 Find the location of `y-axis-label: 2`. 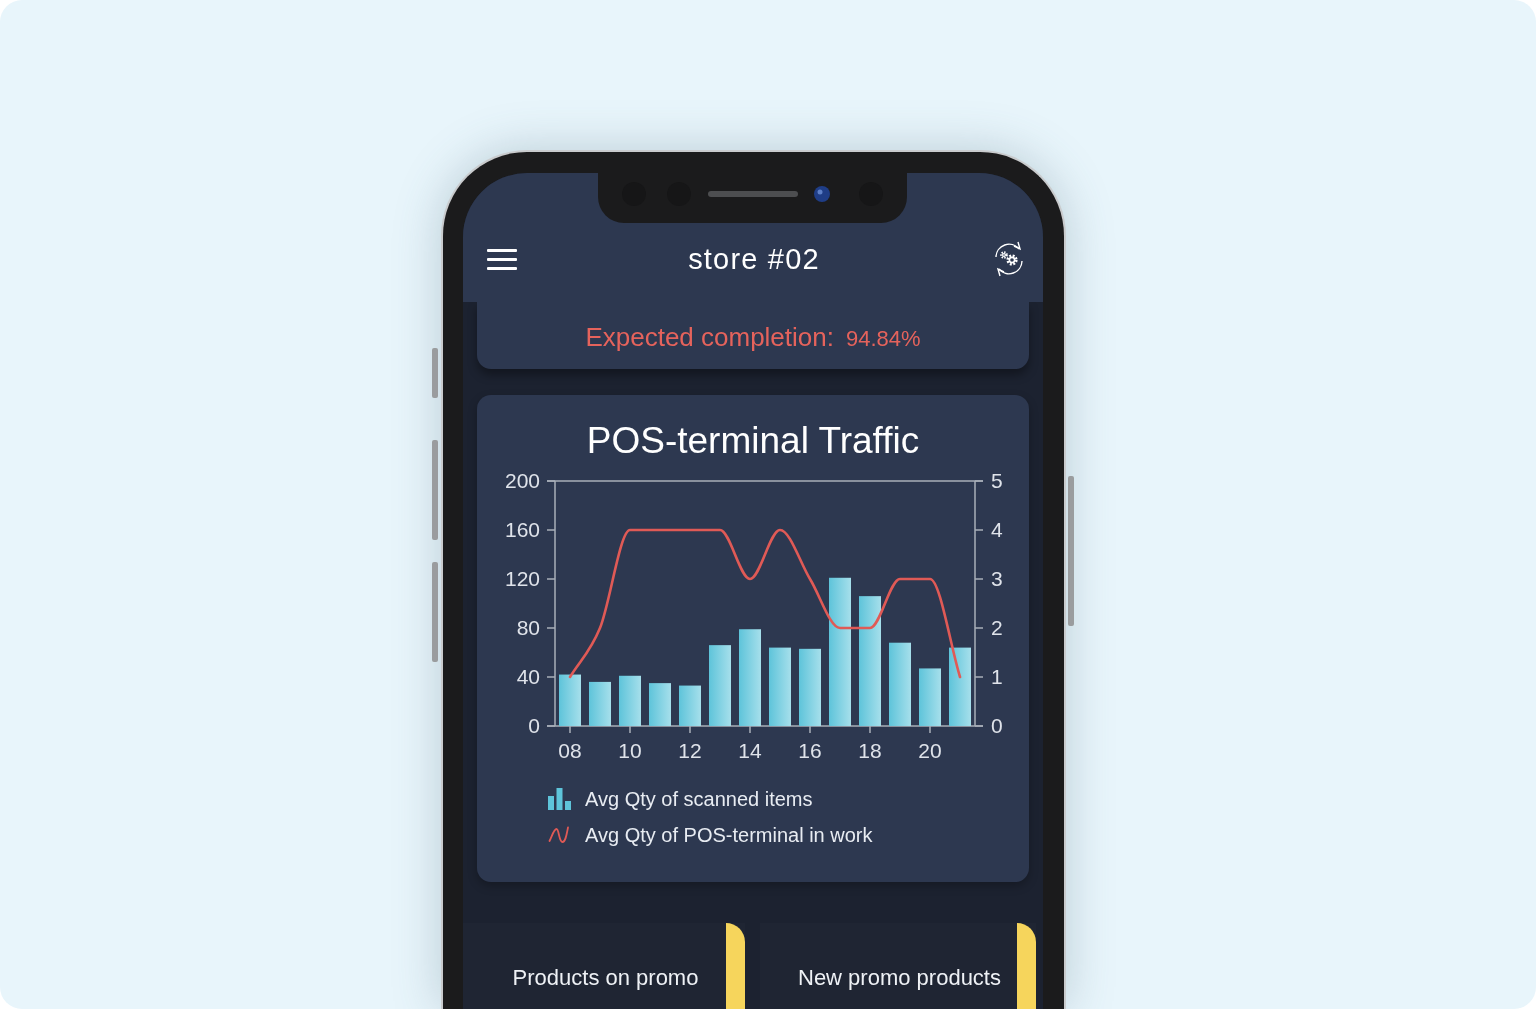

y-axis-label: 2 is located at coordinates (997, 627).